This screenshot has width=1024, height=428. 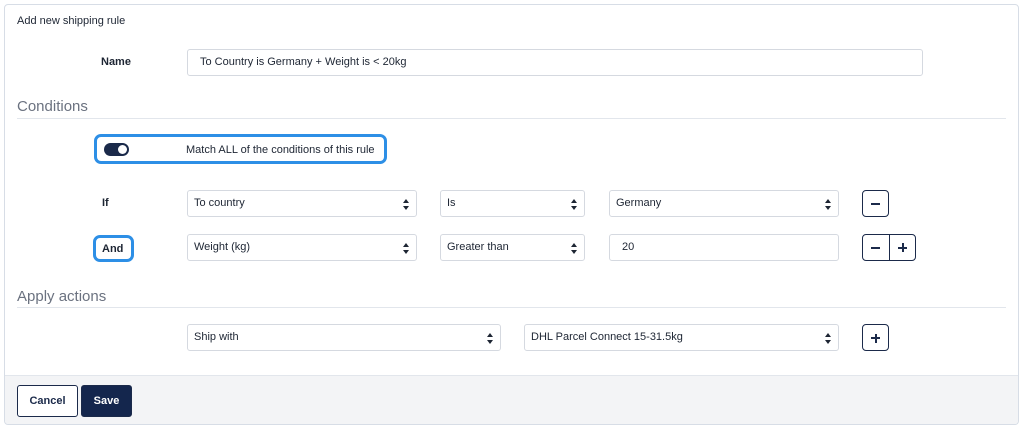 I want to click on condition-field-value: To country, so click(x=219, y=203).